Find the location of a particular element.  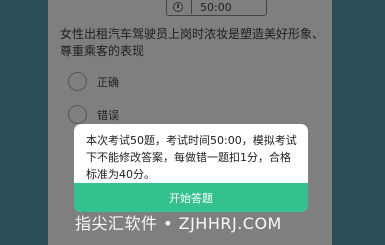

left-backdrop is located at coordinates (24, 122).